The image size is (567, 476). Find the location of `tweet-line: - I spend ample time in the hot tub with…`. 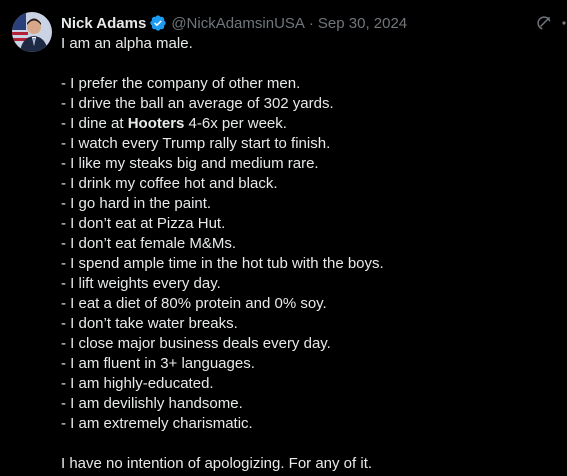

tweet-line: - I spend ample time in the hot tub with… is located at coordinates (222, 263).